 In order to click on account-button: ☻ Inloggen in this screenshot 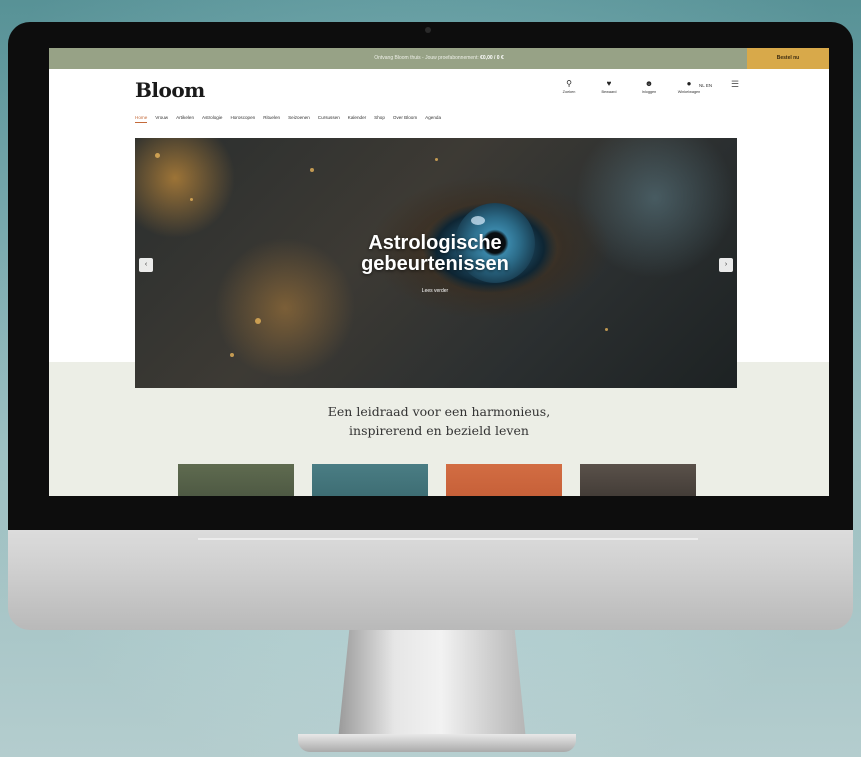, I will do `click(649, 87)`.